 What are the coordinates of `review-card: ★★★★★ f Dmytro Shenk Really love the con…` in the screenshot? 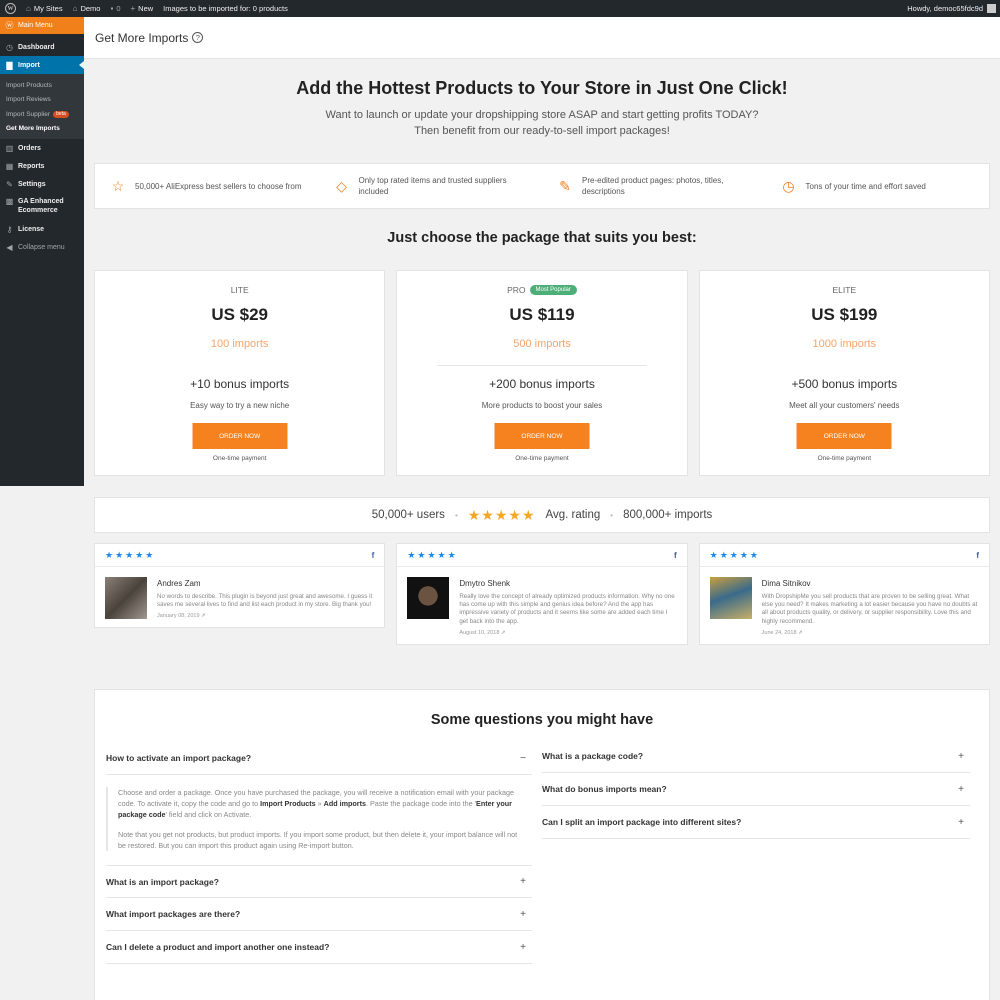 It's located at (542, 594).